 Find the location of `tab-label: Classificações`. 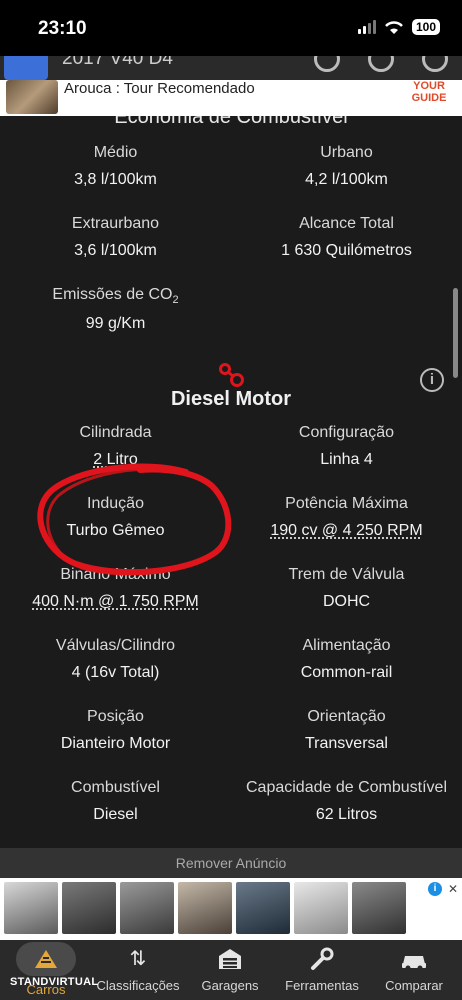

tab-label: Classificações is located at coordinates (138, 985).